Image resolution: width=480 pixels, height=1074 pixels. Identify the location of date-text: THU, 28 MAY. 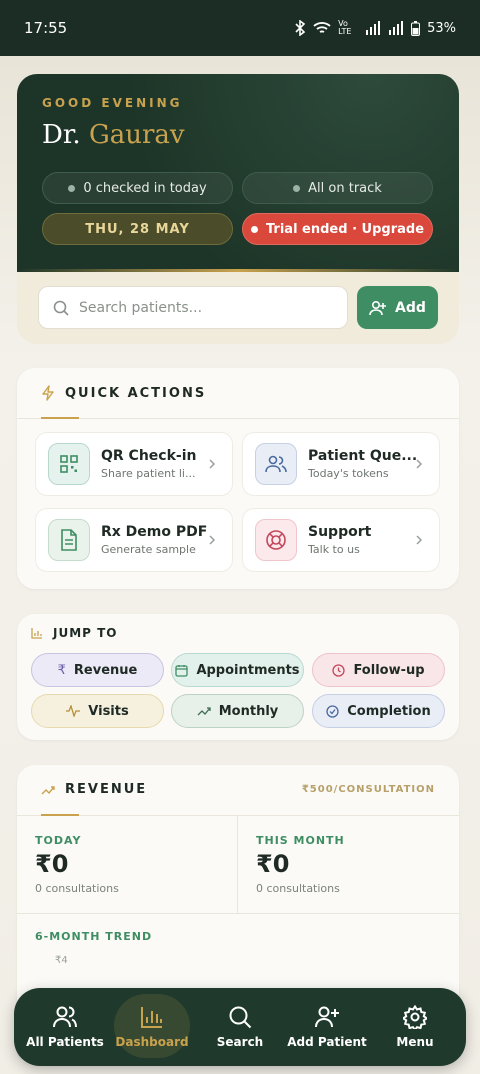
(137, 229).